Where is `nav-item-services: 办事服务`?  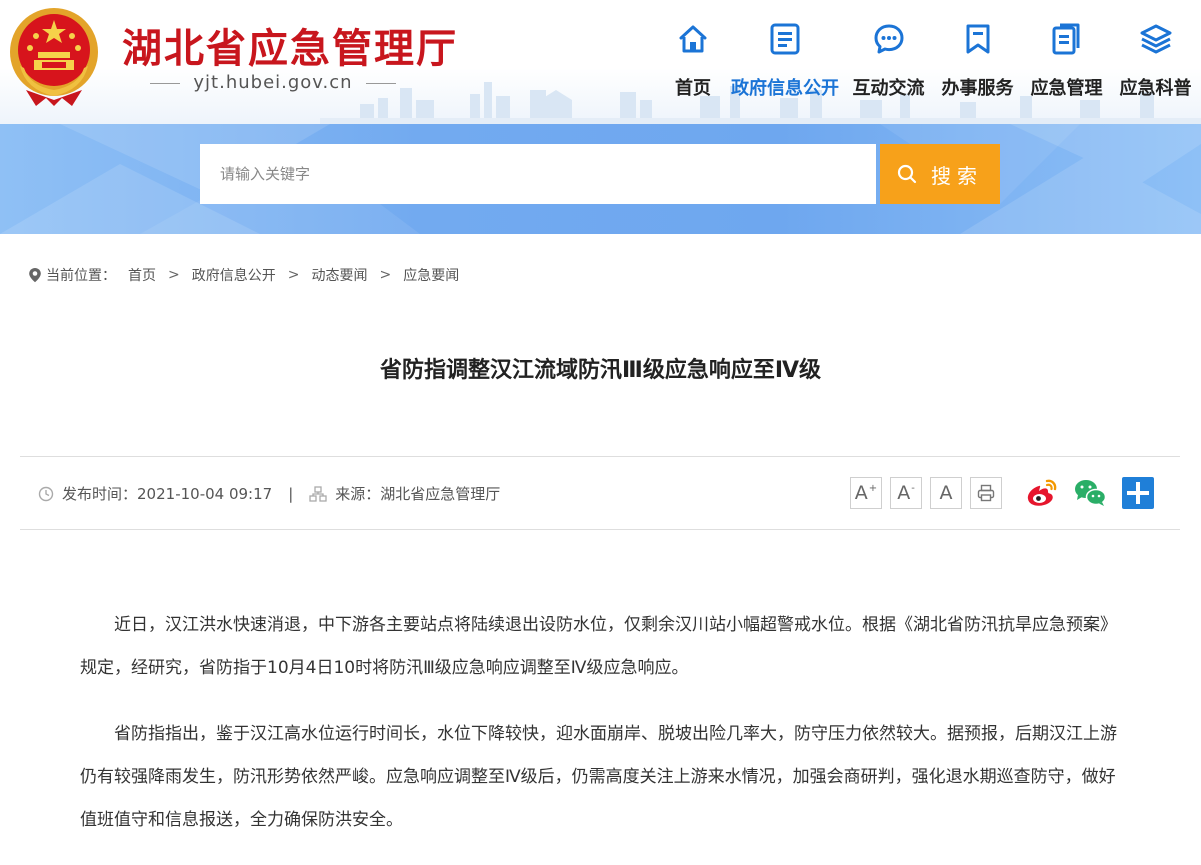
nav-item-services: 办事服务 is located at coordinates (977, 60).